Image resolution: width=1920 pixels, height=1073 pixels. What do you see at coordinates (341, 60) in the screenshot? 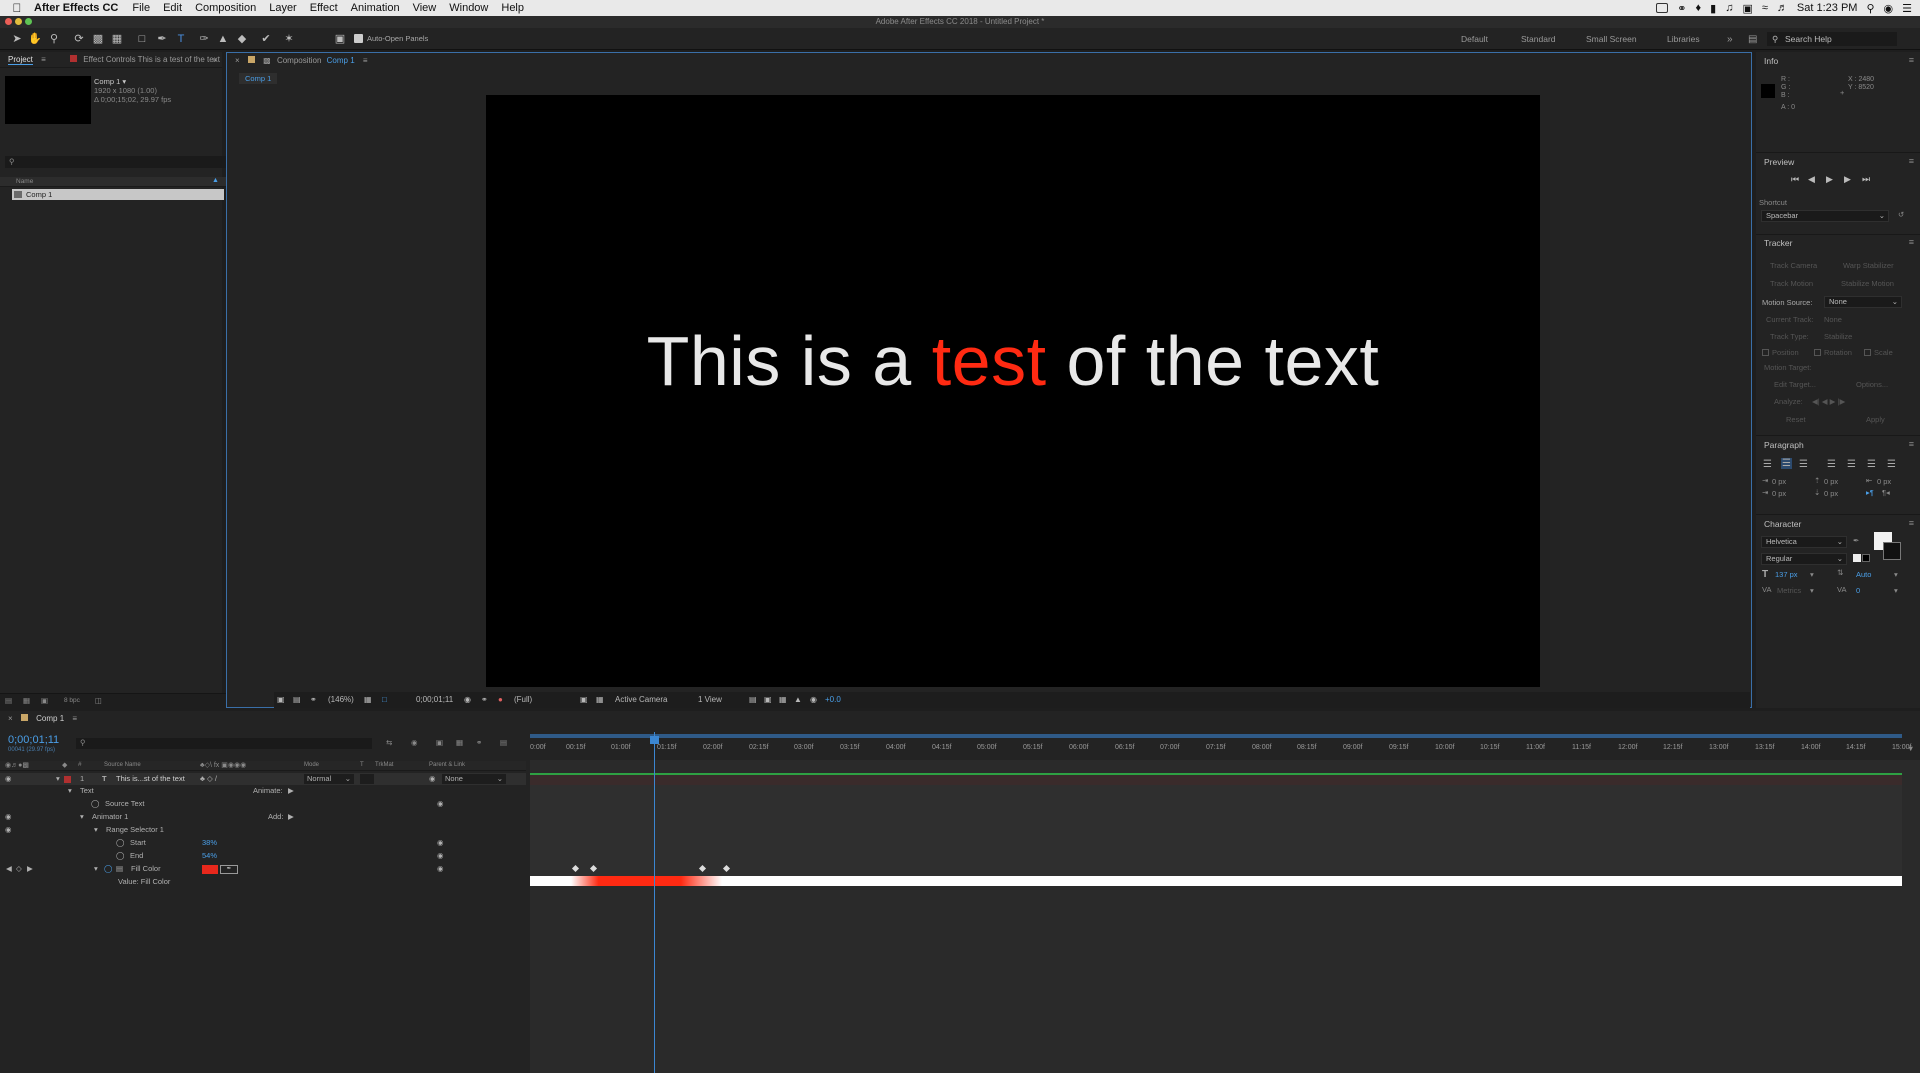
I see `tab-composition-name: Comp 1` at bounding box center [341, 60].